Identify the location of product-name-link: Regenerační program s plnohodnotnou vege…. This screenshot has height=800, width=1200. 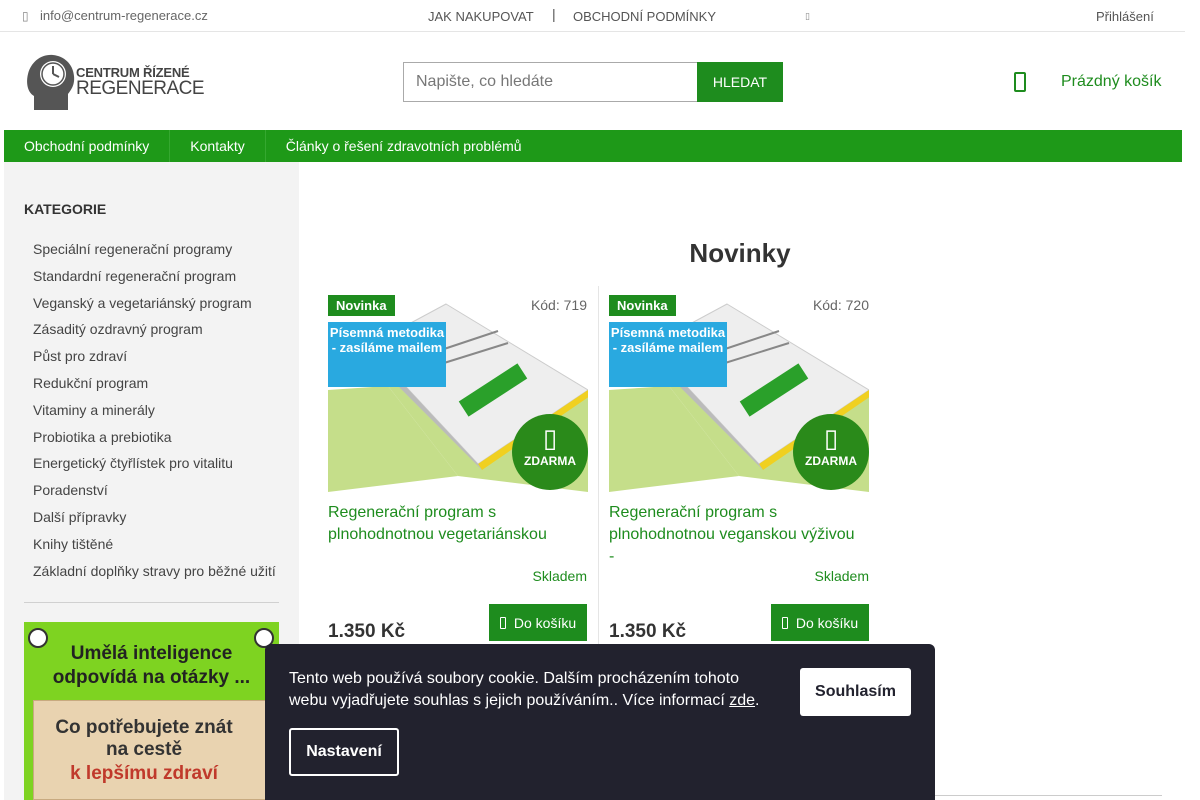
(453, 524).